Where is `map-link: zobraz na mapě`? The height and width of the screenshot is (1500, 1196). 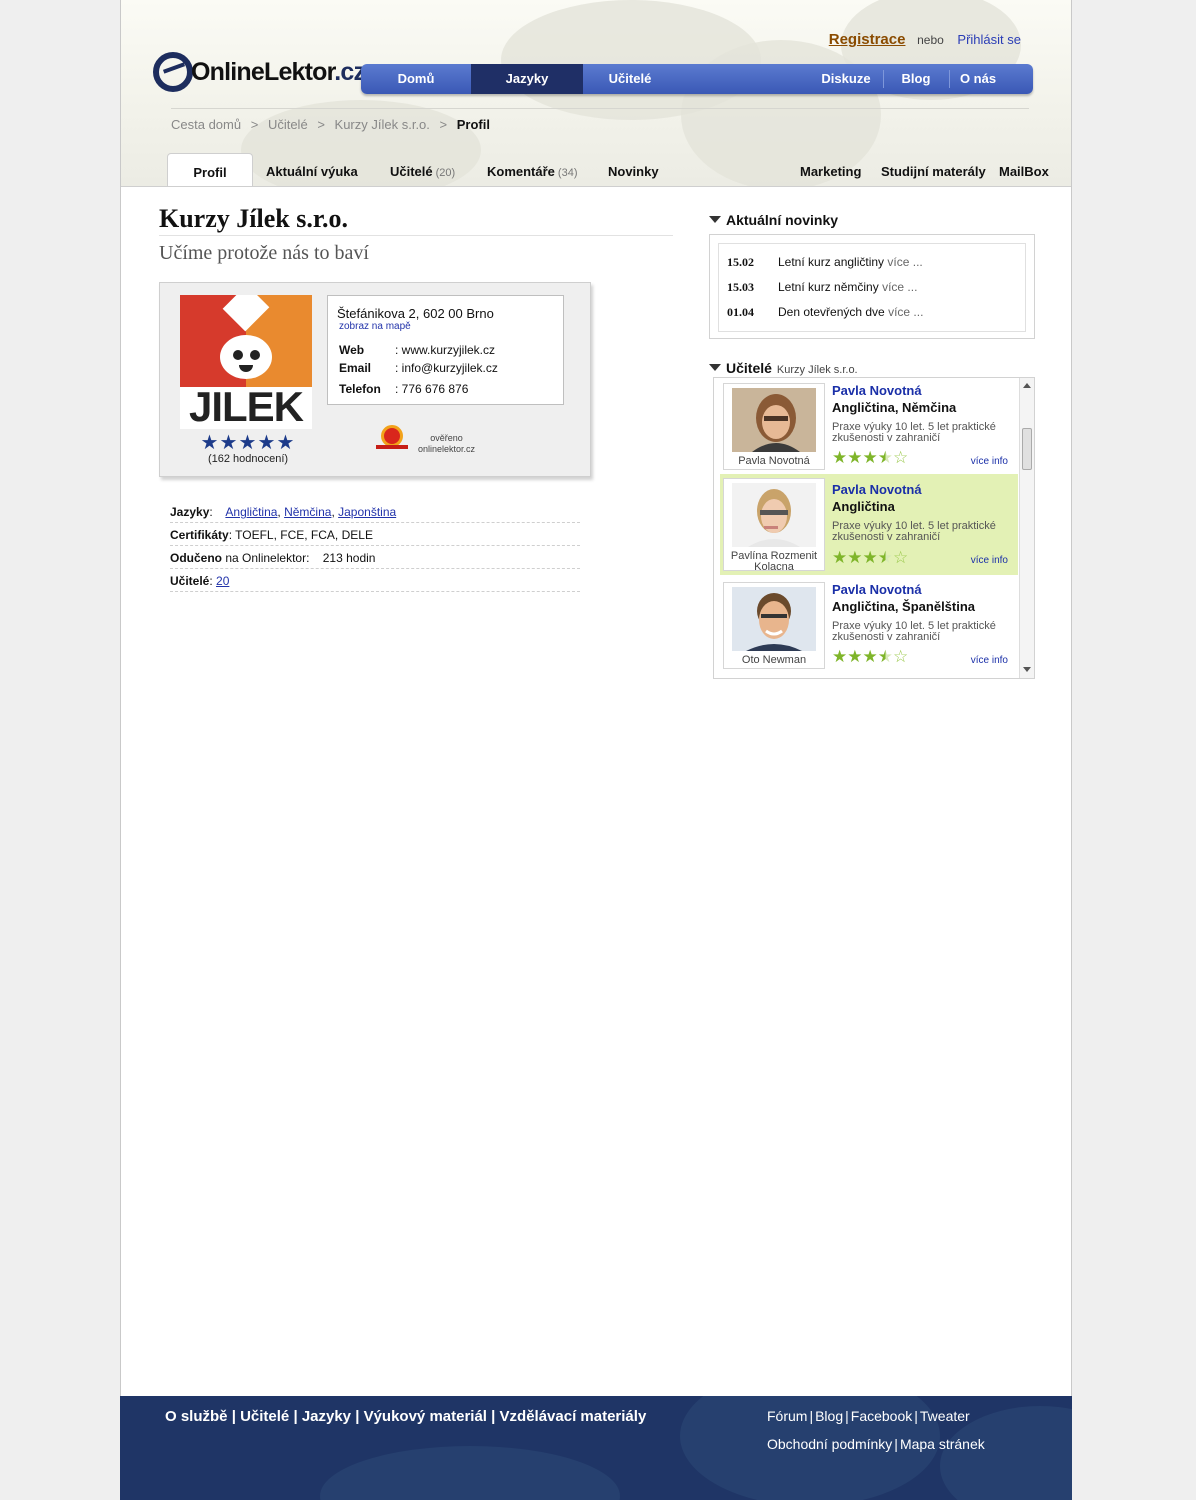 map-link: zobraz na mapě is located at coordinates (375, 326).